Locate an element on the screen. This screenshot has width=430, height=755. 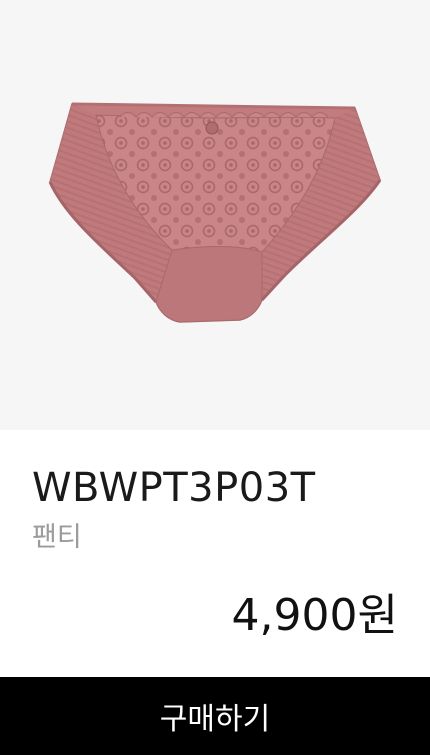
product-price: 4,900원 is located at coordinates (314, 615).